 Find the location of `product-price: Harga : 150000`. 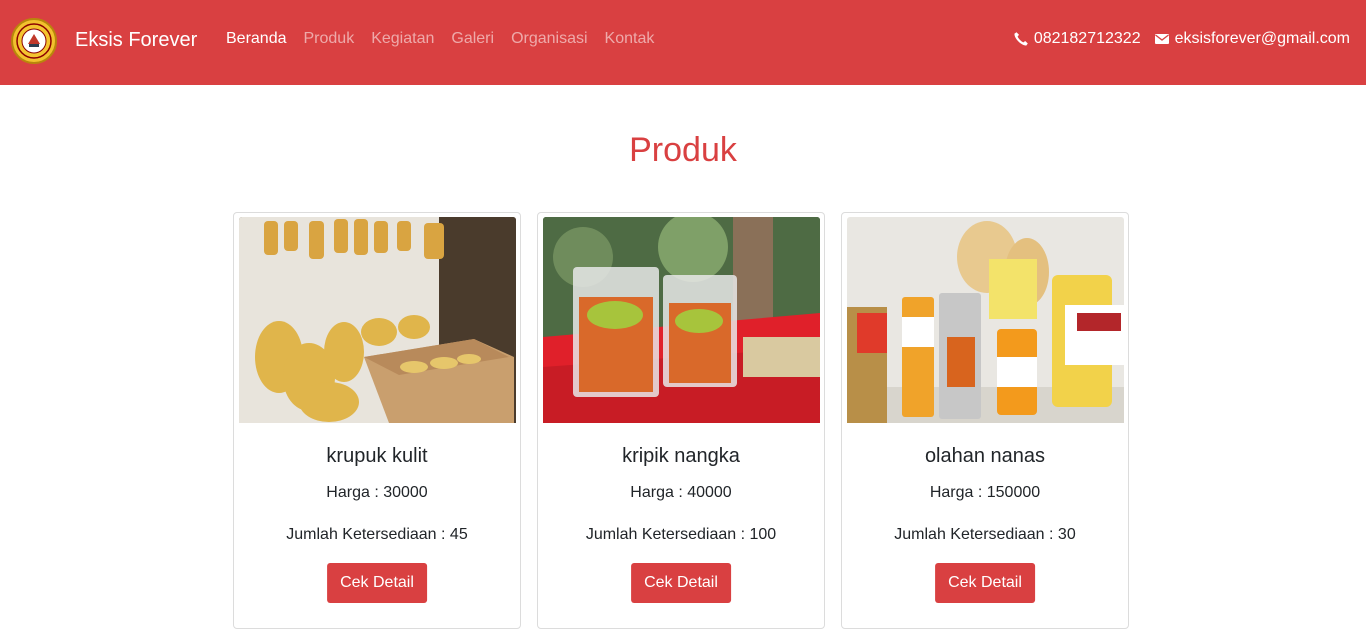

product-price: Harga : 150000 is located at coordinates (985, 492).